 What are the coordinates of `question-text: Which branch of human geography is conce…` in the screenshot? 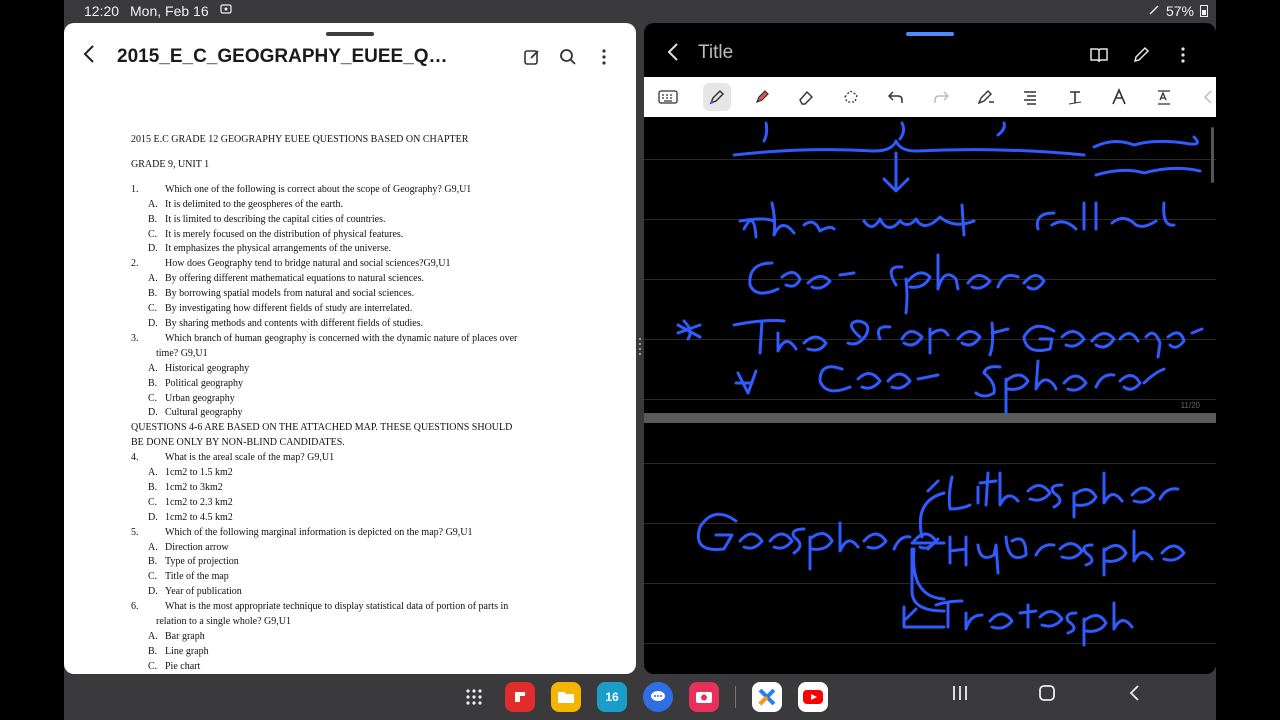 It's located at (341, 338).